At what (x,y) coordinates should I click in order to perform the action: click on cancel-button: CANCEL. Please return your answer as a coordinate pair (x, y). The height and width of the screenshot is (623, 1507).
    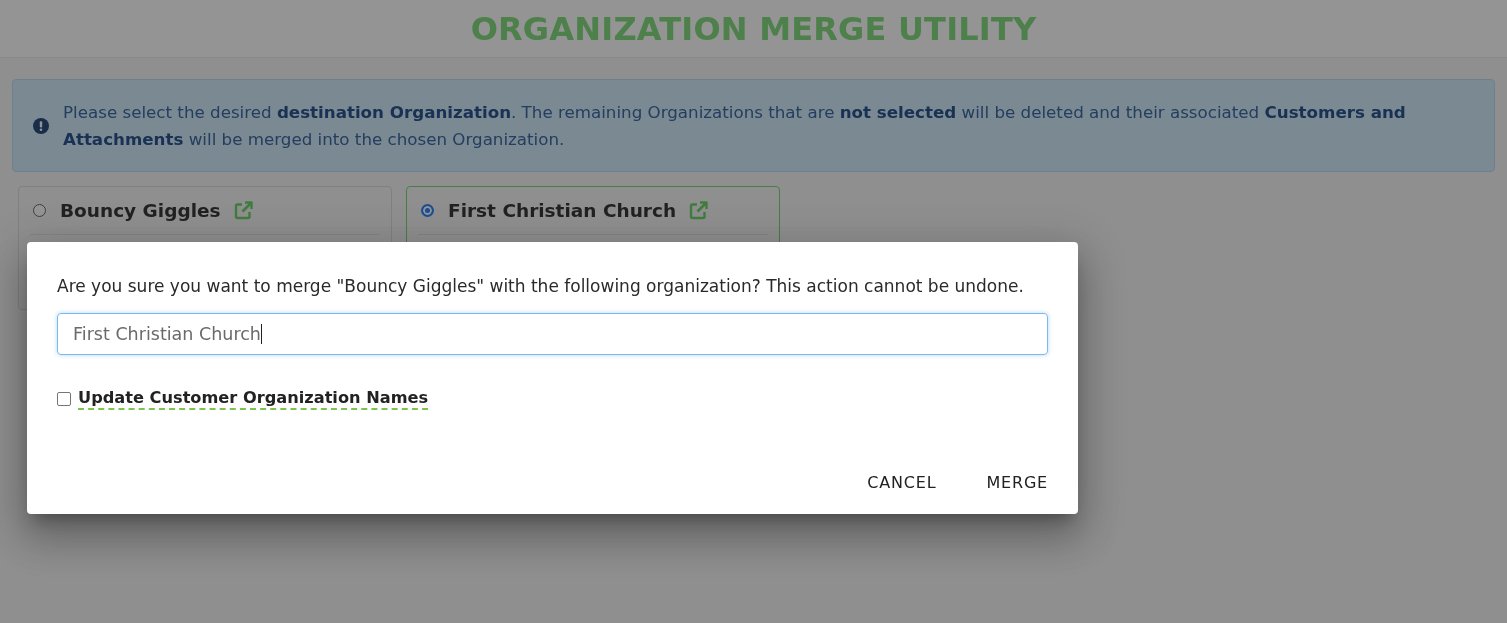
    Looking at the image, I should click on (902, 482).